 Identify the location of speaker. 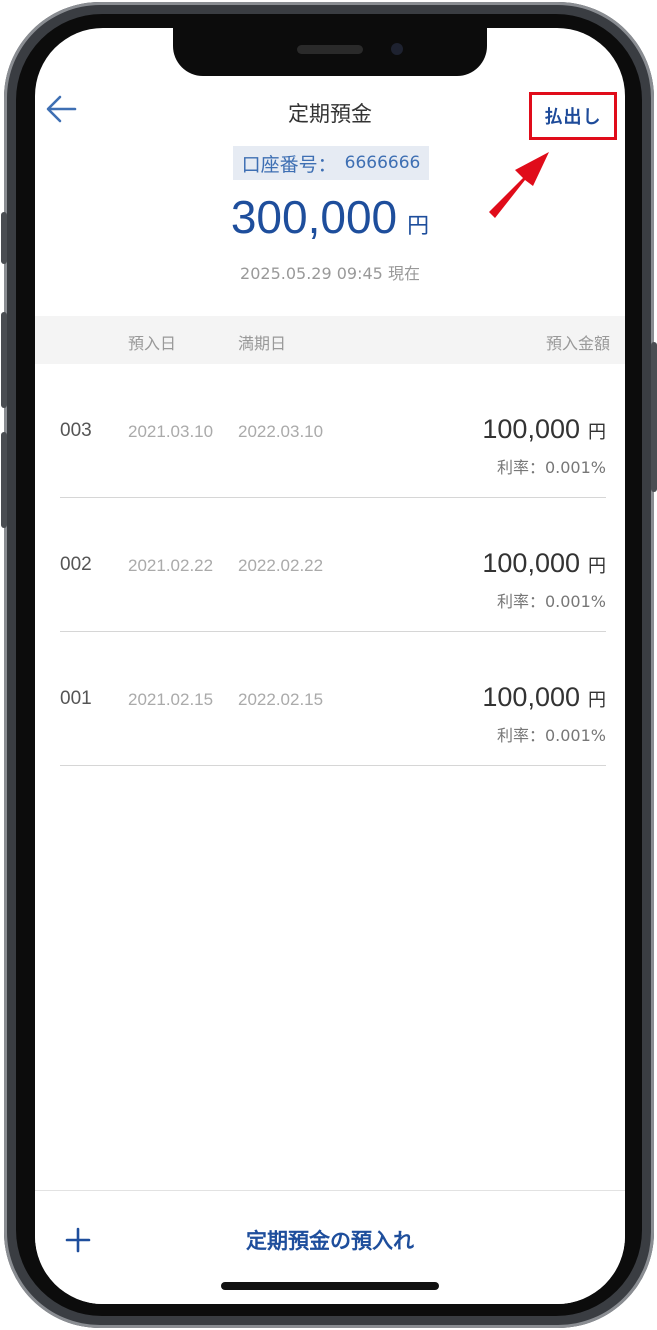
(330, 49).